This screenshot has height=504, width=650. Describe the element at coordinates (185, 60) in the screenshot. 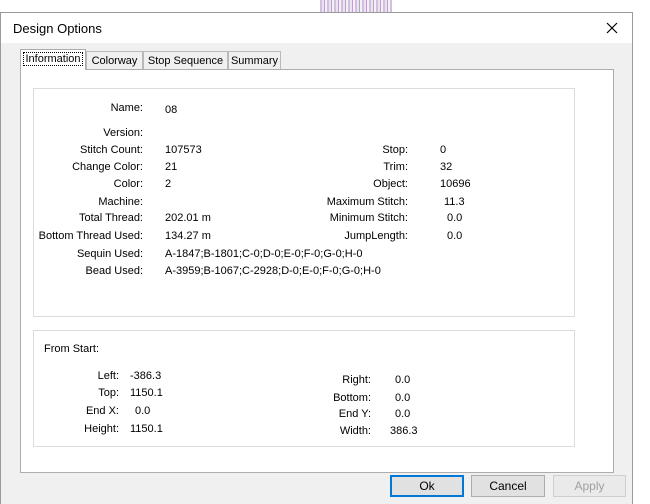

I see `tab-stop-sequence: Stop Sequence` at that location.